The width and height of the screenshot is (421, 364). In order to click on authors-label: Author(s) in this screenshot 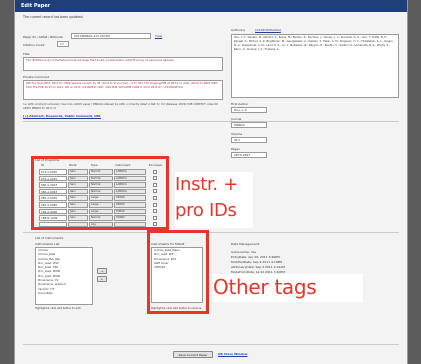, I will do `click(238, 30)`.